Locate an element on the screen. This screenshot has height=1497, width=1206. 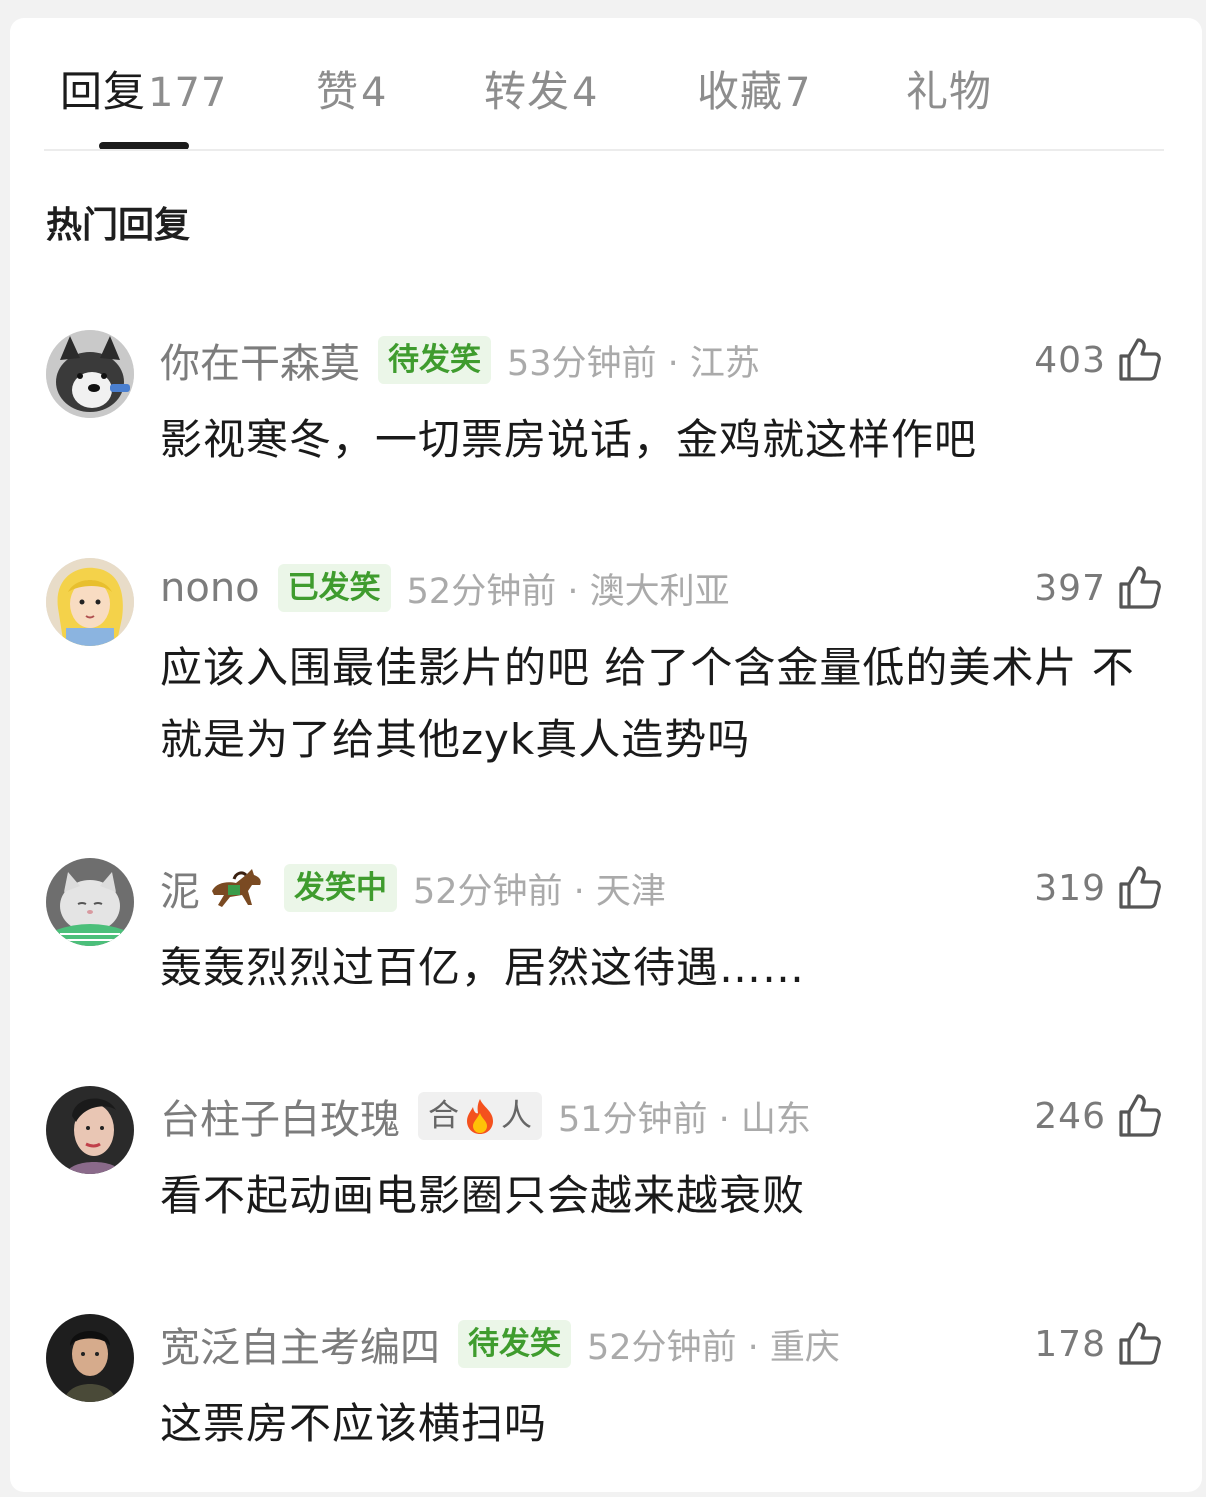
section-title: 热门回复 is located at coordinates (118, 225).